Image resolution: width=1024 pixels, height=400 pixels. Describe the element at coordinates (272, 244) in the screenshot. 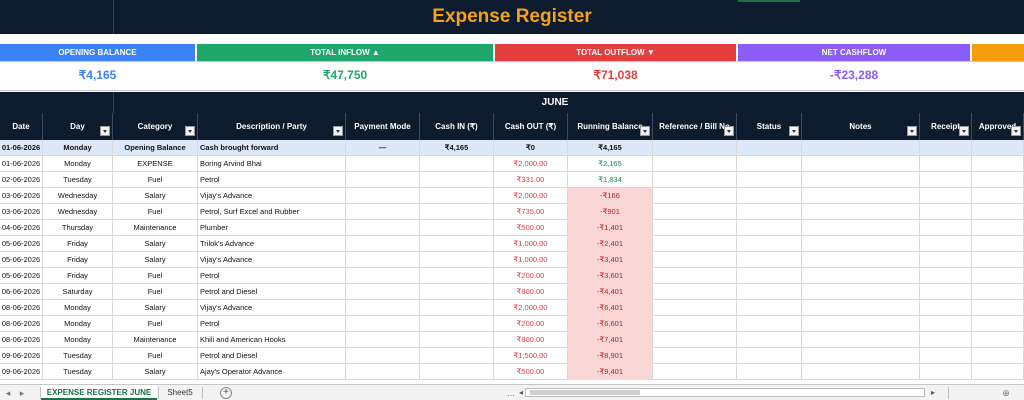

I see `table-cell: Trilok's Advance` at that location.